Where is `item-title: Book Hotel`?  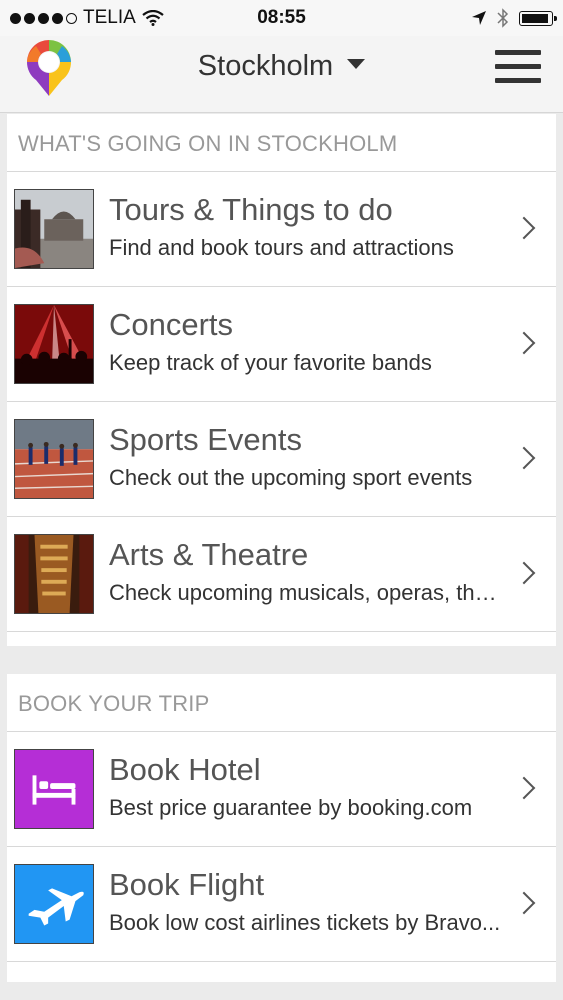
item-title: Book Hotel is located at coordinates (185, 769).